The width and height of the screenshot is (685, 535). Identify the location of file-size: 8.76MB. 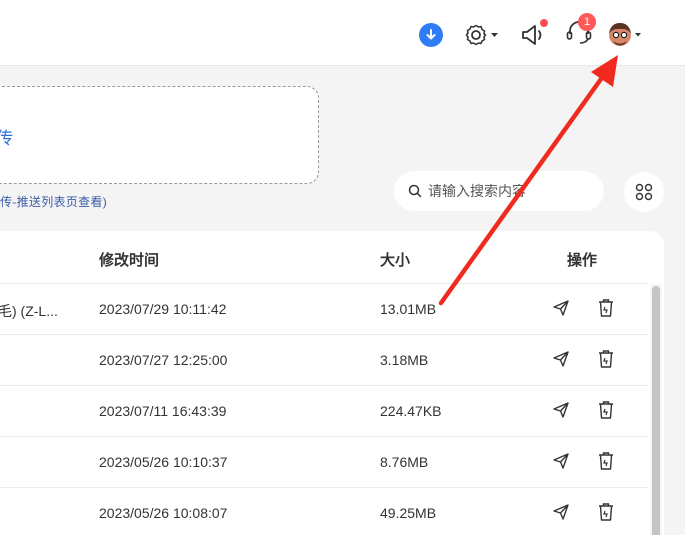
(404, 462).